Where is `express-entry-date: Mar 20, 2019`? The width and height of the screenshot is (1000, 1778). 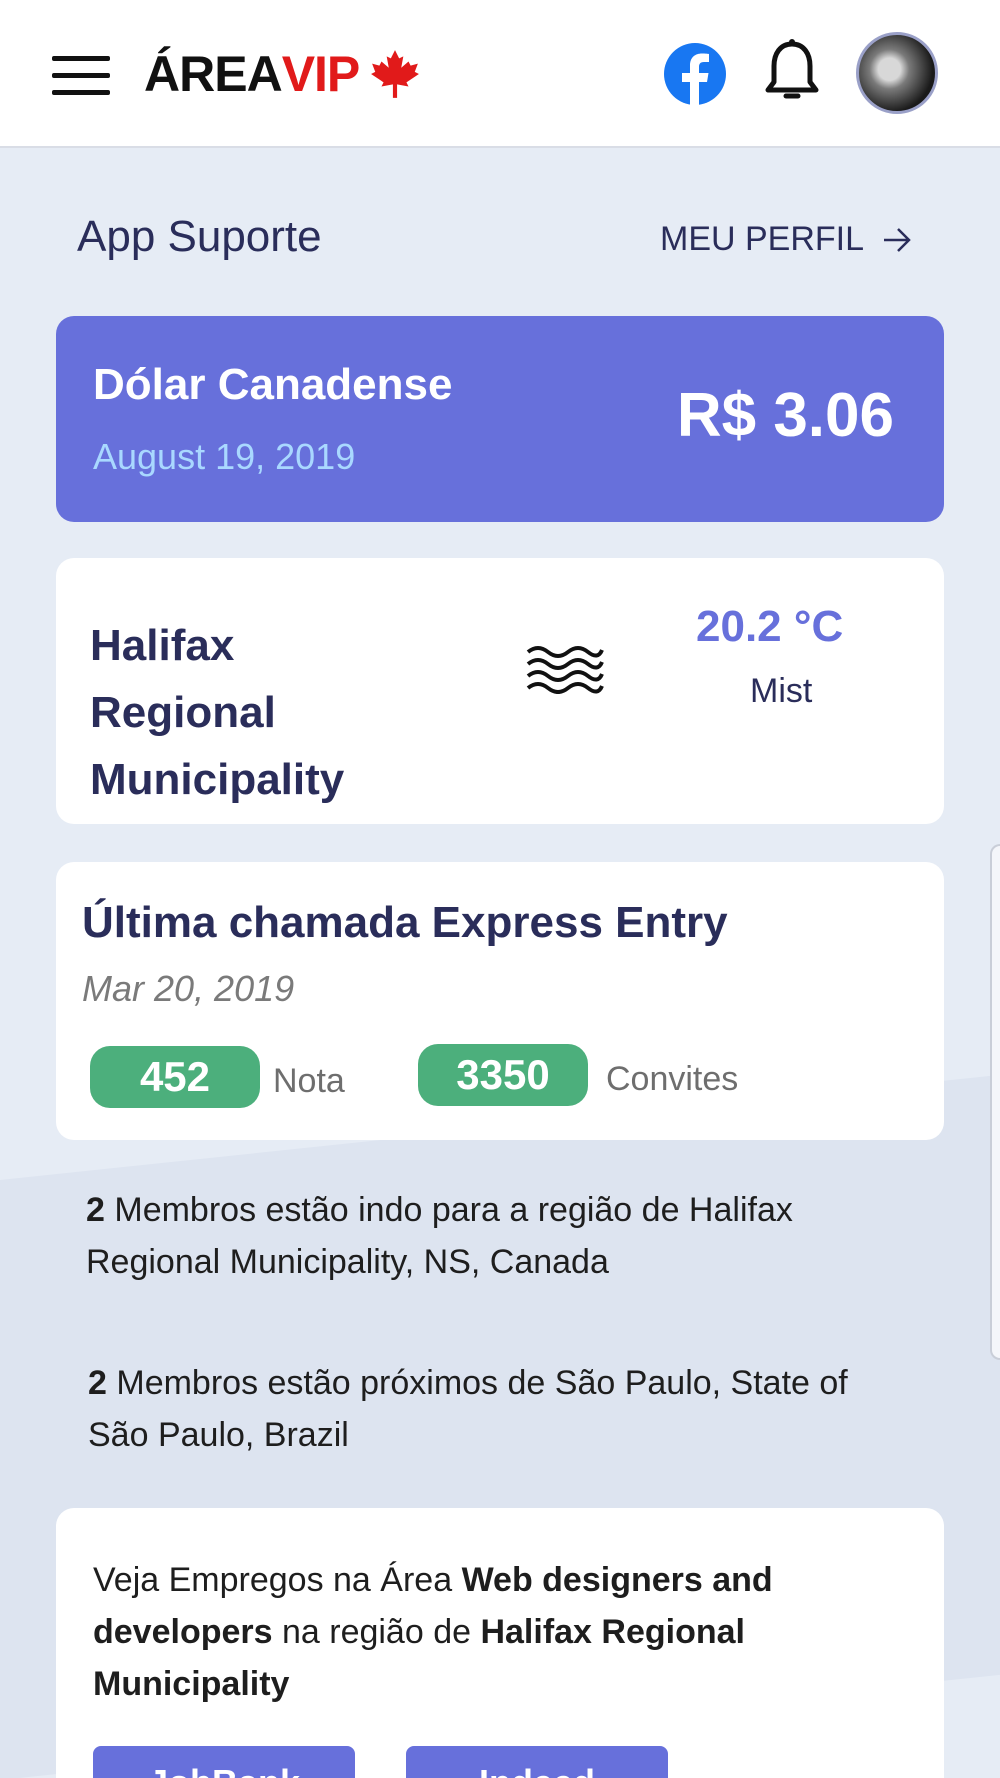 express-entry-date: Mar 20, 2019 is located at coordinates (188, 988).